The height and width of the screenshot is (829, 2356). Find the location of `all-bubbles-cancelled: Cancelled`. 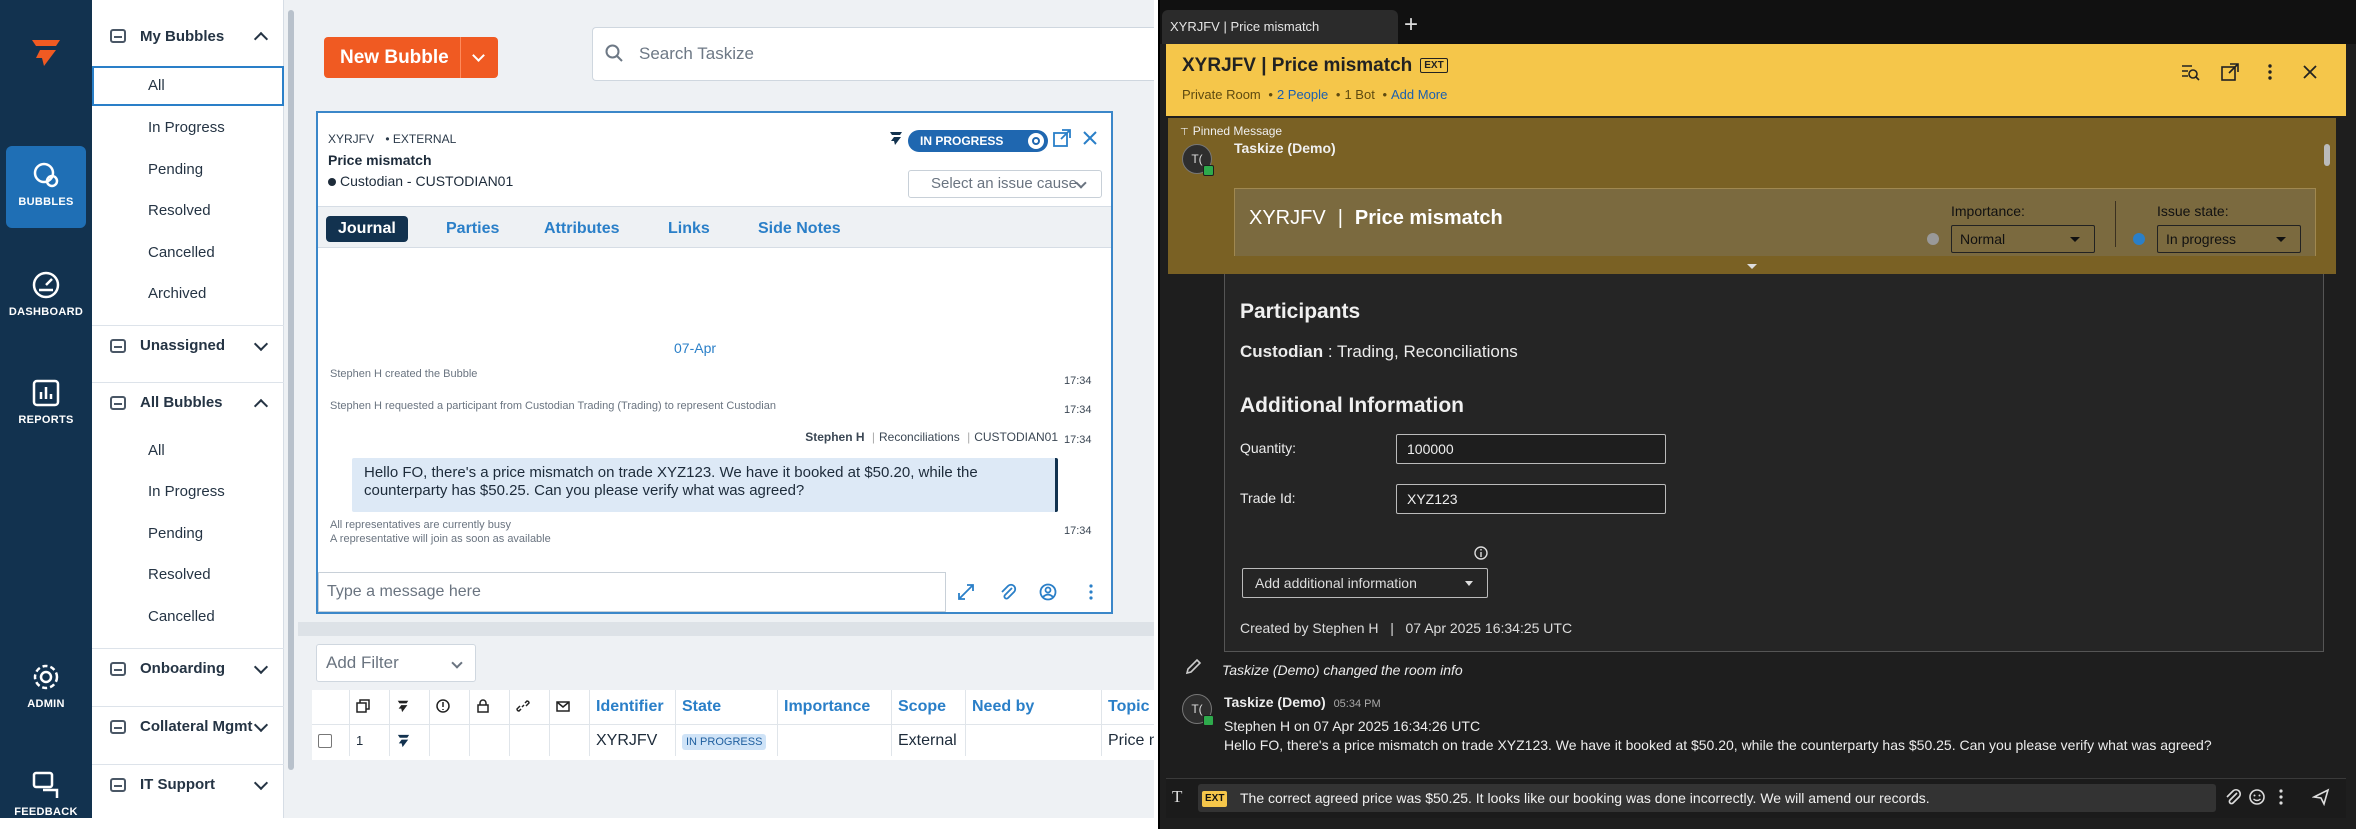

all-bubbles-cancelled: Cancelled is located at coordinates (188, 617).